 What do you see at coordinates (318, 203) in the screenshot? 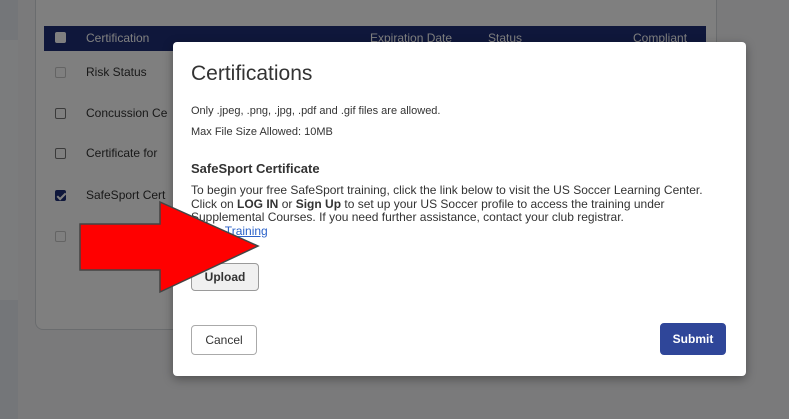
I see `sign-up-text: Sign Up` at bounding box center [318, 203].